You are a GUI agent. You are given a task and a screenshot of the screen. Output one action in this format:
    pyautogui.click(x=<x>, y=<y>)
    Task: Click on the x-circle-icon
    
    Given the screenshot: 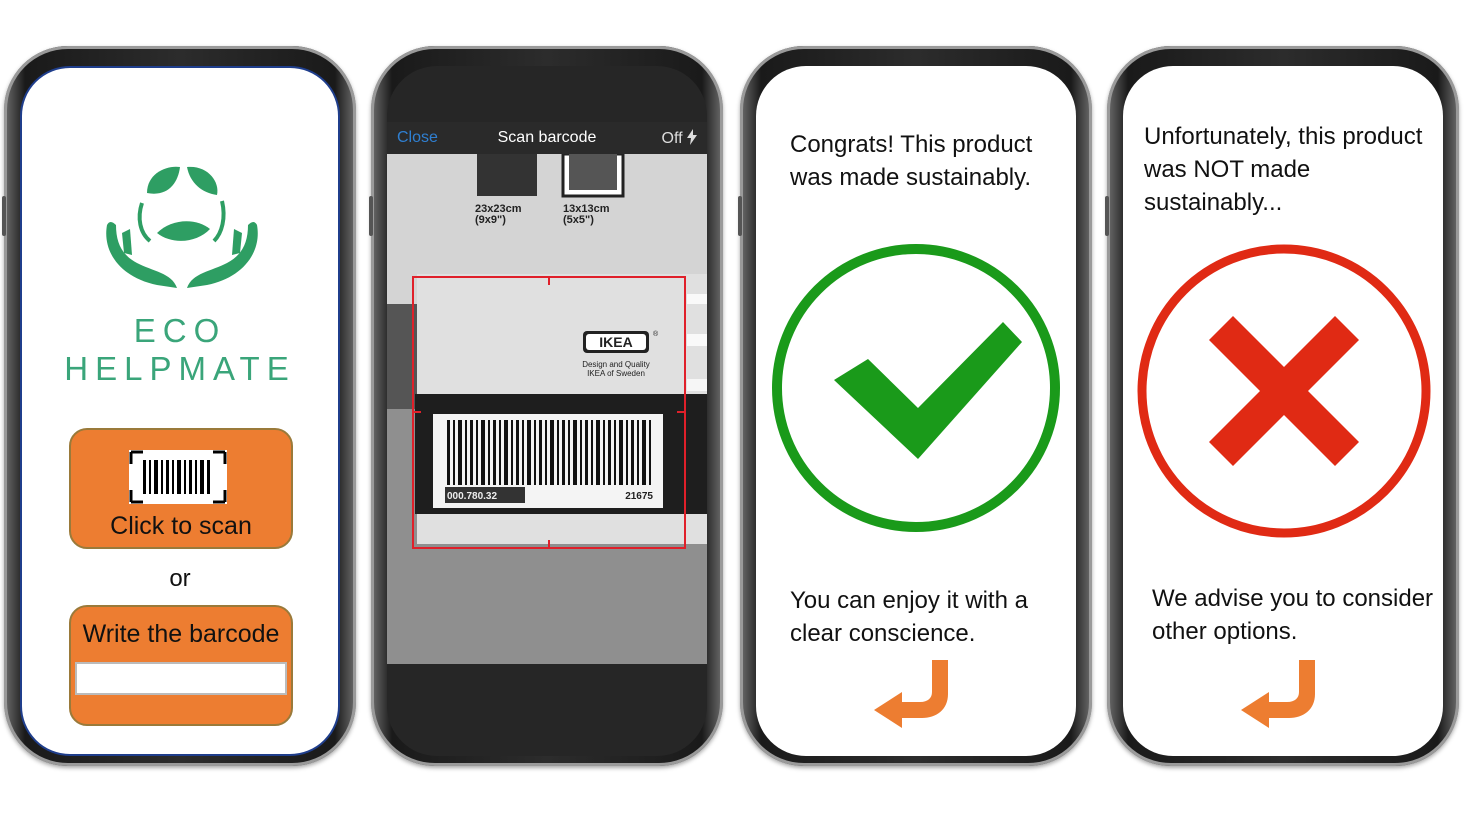 What is the action you would take?
    pyautogui.click(x=1284, y=391)
    